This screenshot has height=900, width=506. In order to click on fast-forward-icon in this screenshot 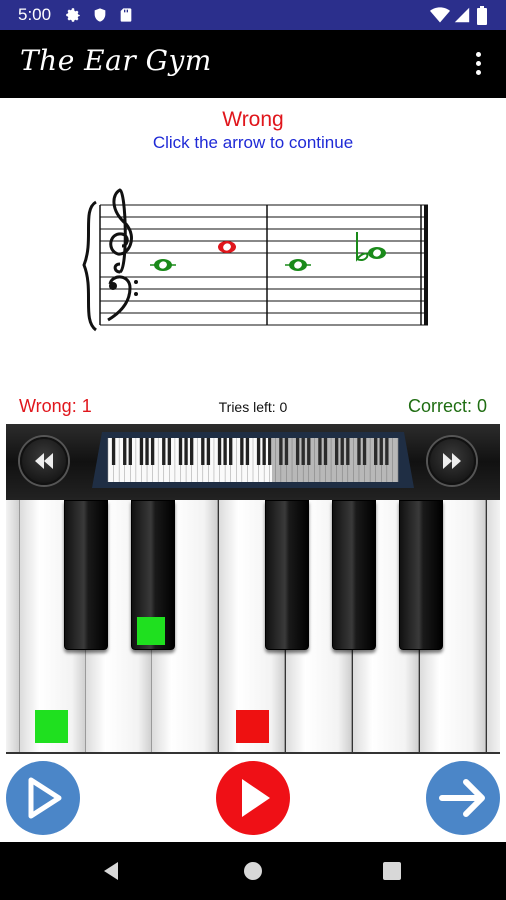, I will do `click(452, 461)`.